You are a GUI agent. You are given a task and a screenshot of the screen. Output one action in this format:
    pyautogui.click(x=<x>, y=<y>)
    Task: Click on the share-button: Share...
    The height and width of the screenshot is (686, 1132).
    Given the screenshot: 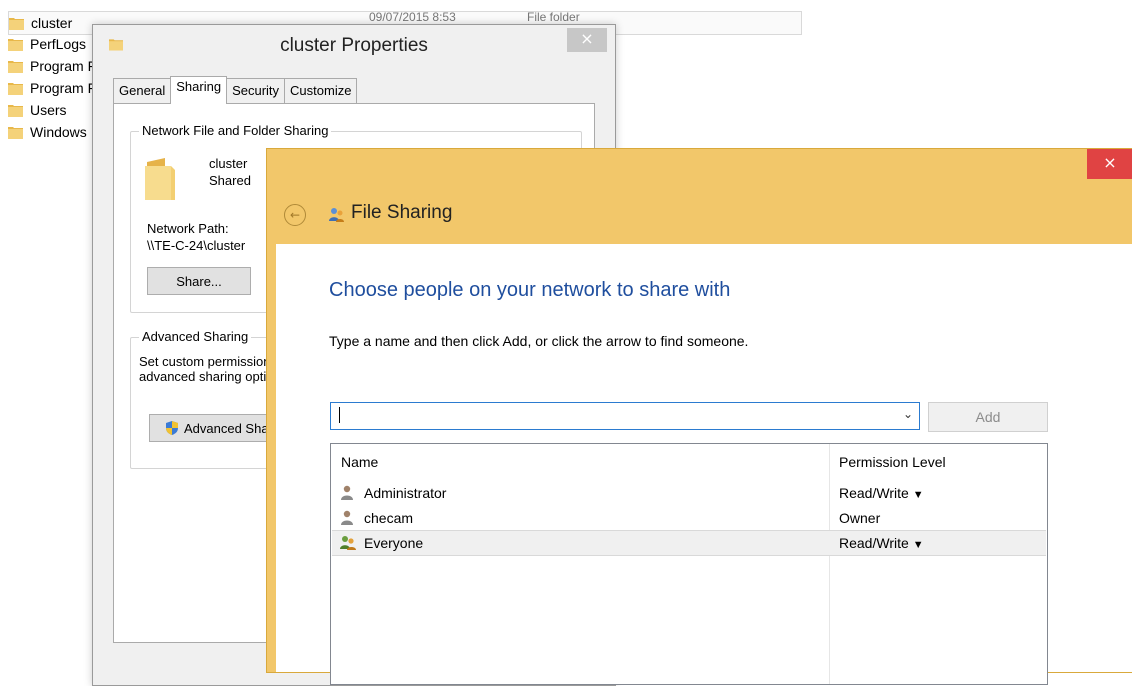 What is the action you would take?
    pyautogui.click(x=199, y=281)
    